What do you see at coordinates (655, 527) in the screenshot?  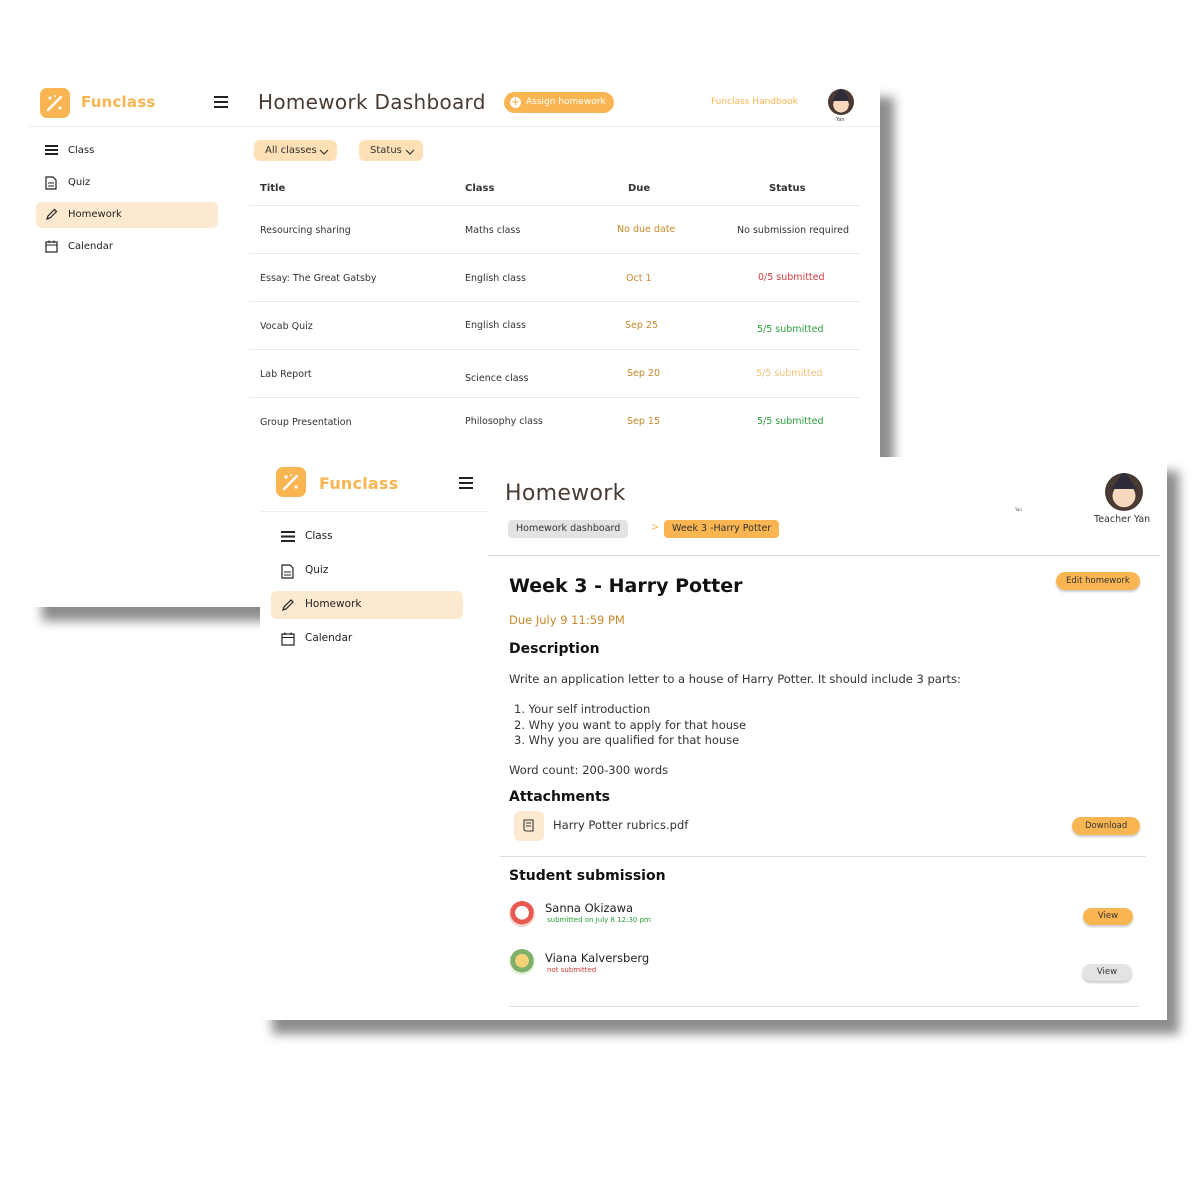 I see `chevron-right-icon: >` at bounding box center [655, 527].